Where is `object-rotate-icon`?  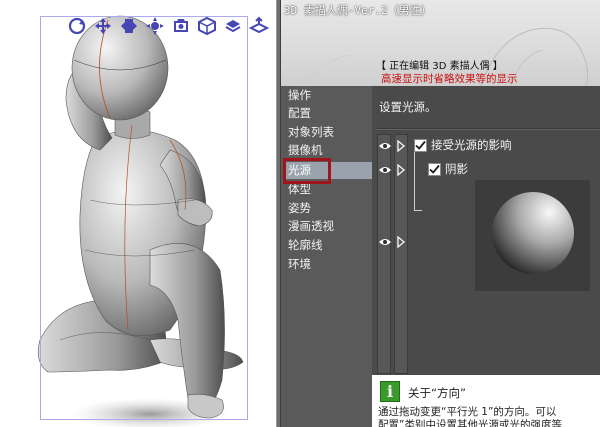
object-rotate-icon is located at coordinates (207, 26).